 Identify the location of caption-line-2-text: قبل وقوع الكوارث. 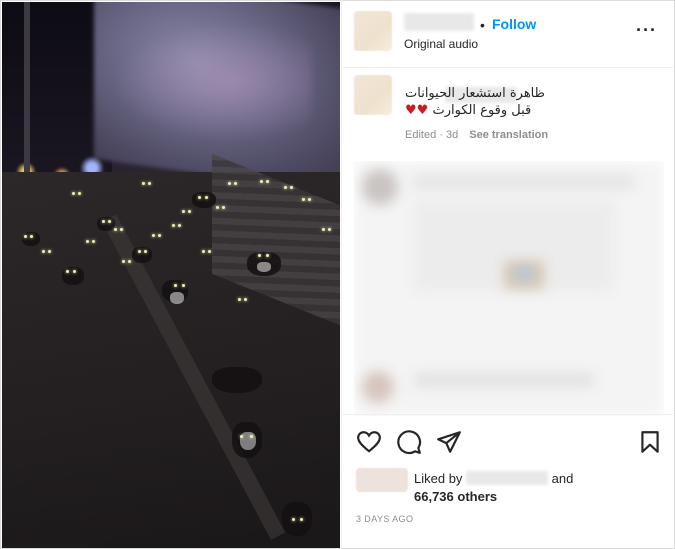
(482, 110).